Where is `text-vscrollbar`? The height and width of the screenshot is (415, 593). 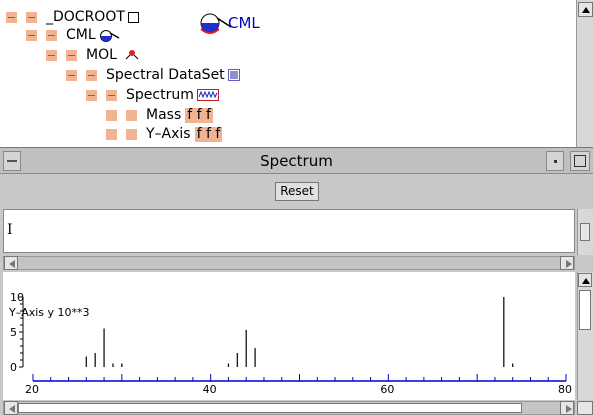
text-vscrollbar is located at coordinates (585, 232).